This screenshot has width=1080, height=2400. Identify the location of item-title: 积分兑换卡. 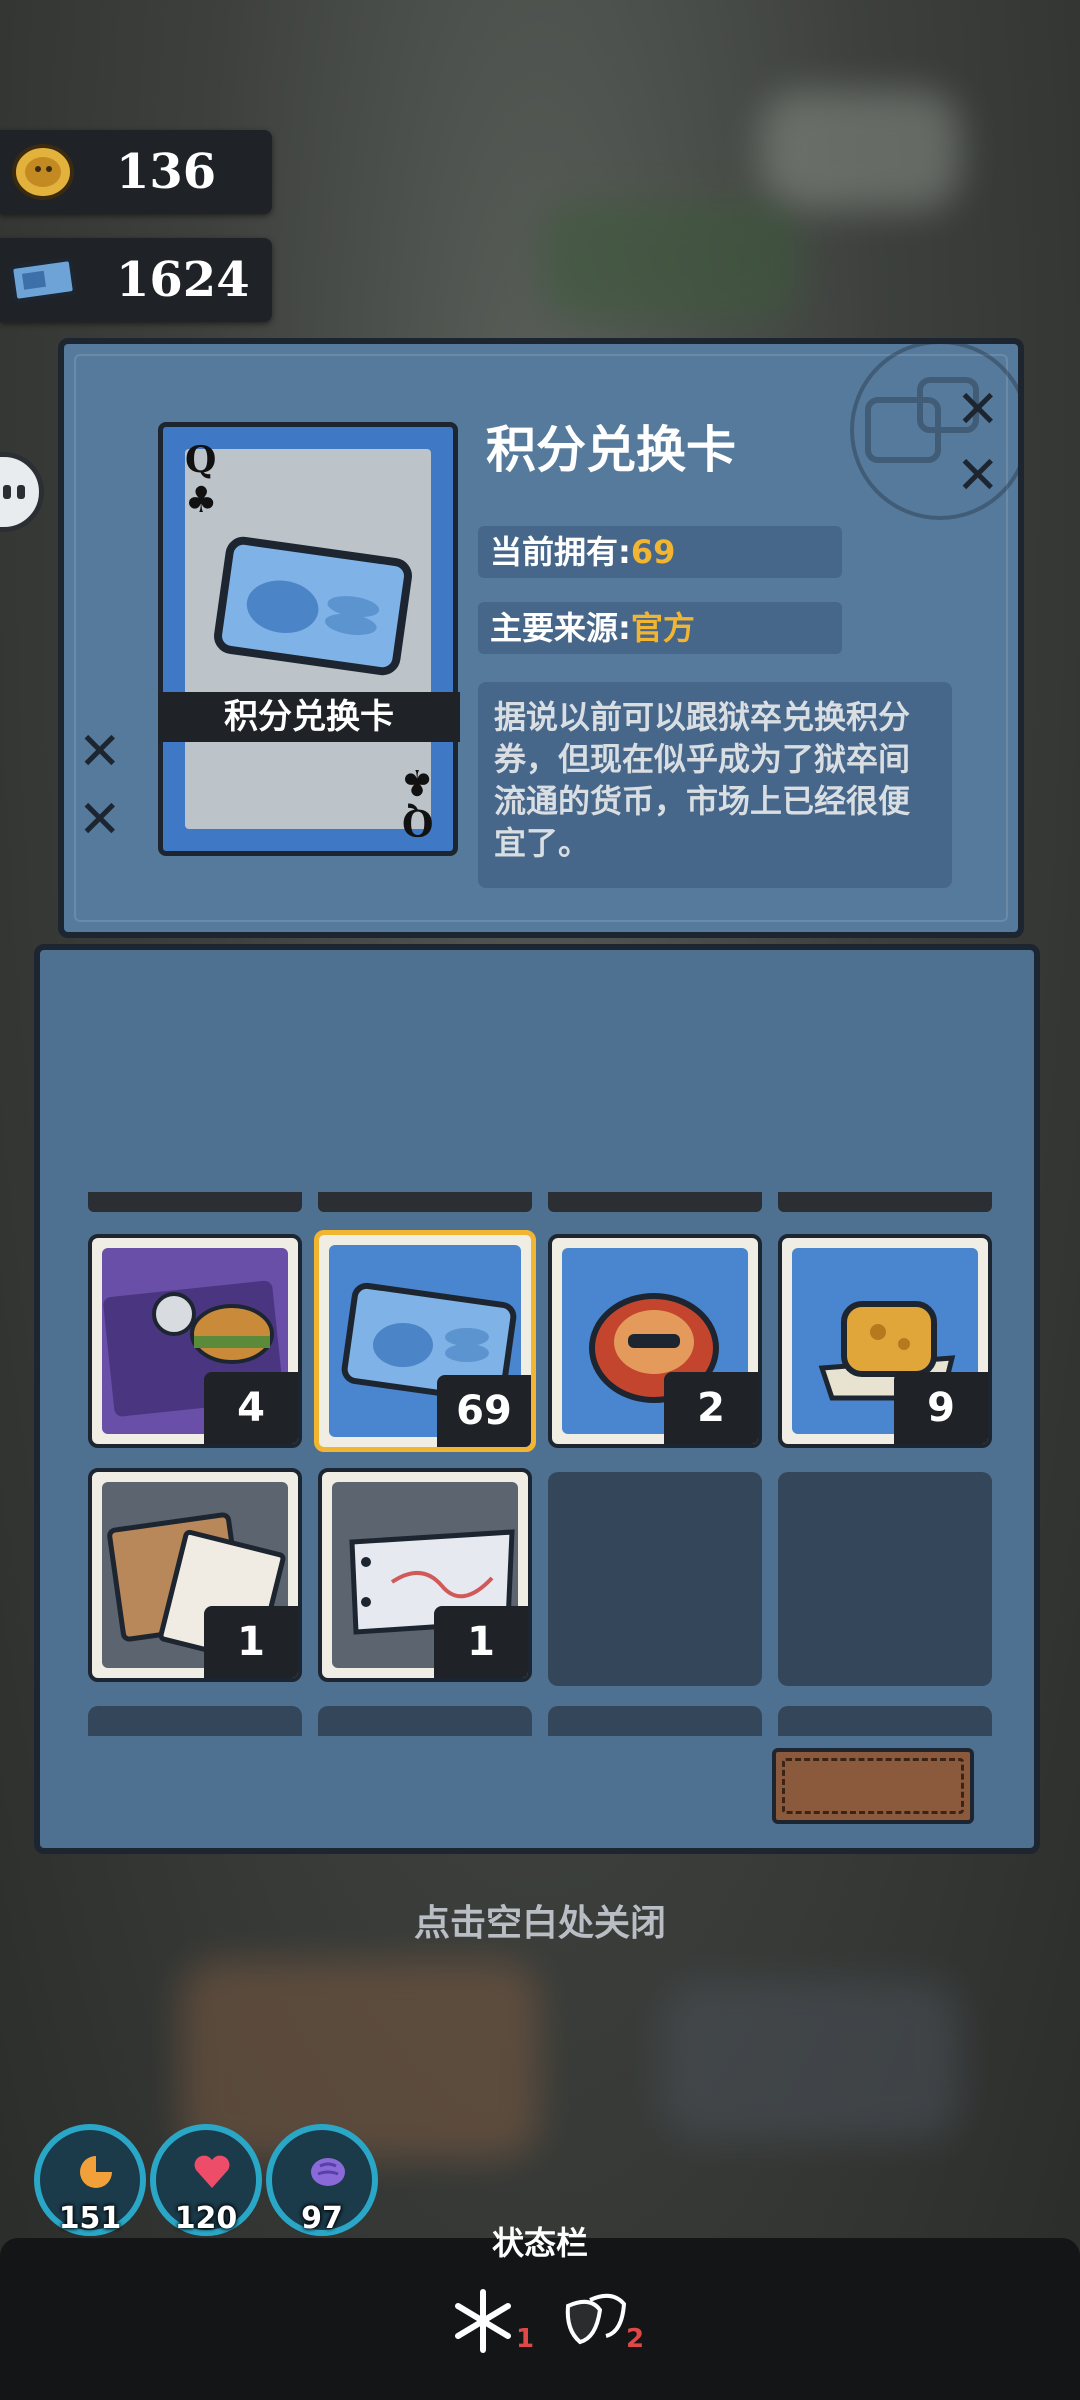
(611, 450).